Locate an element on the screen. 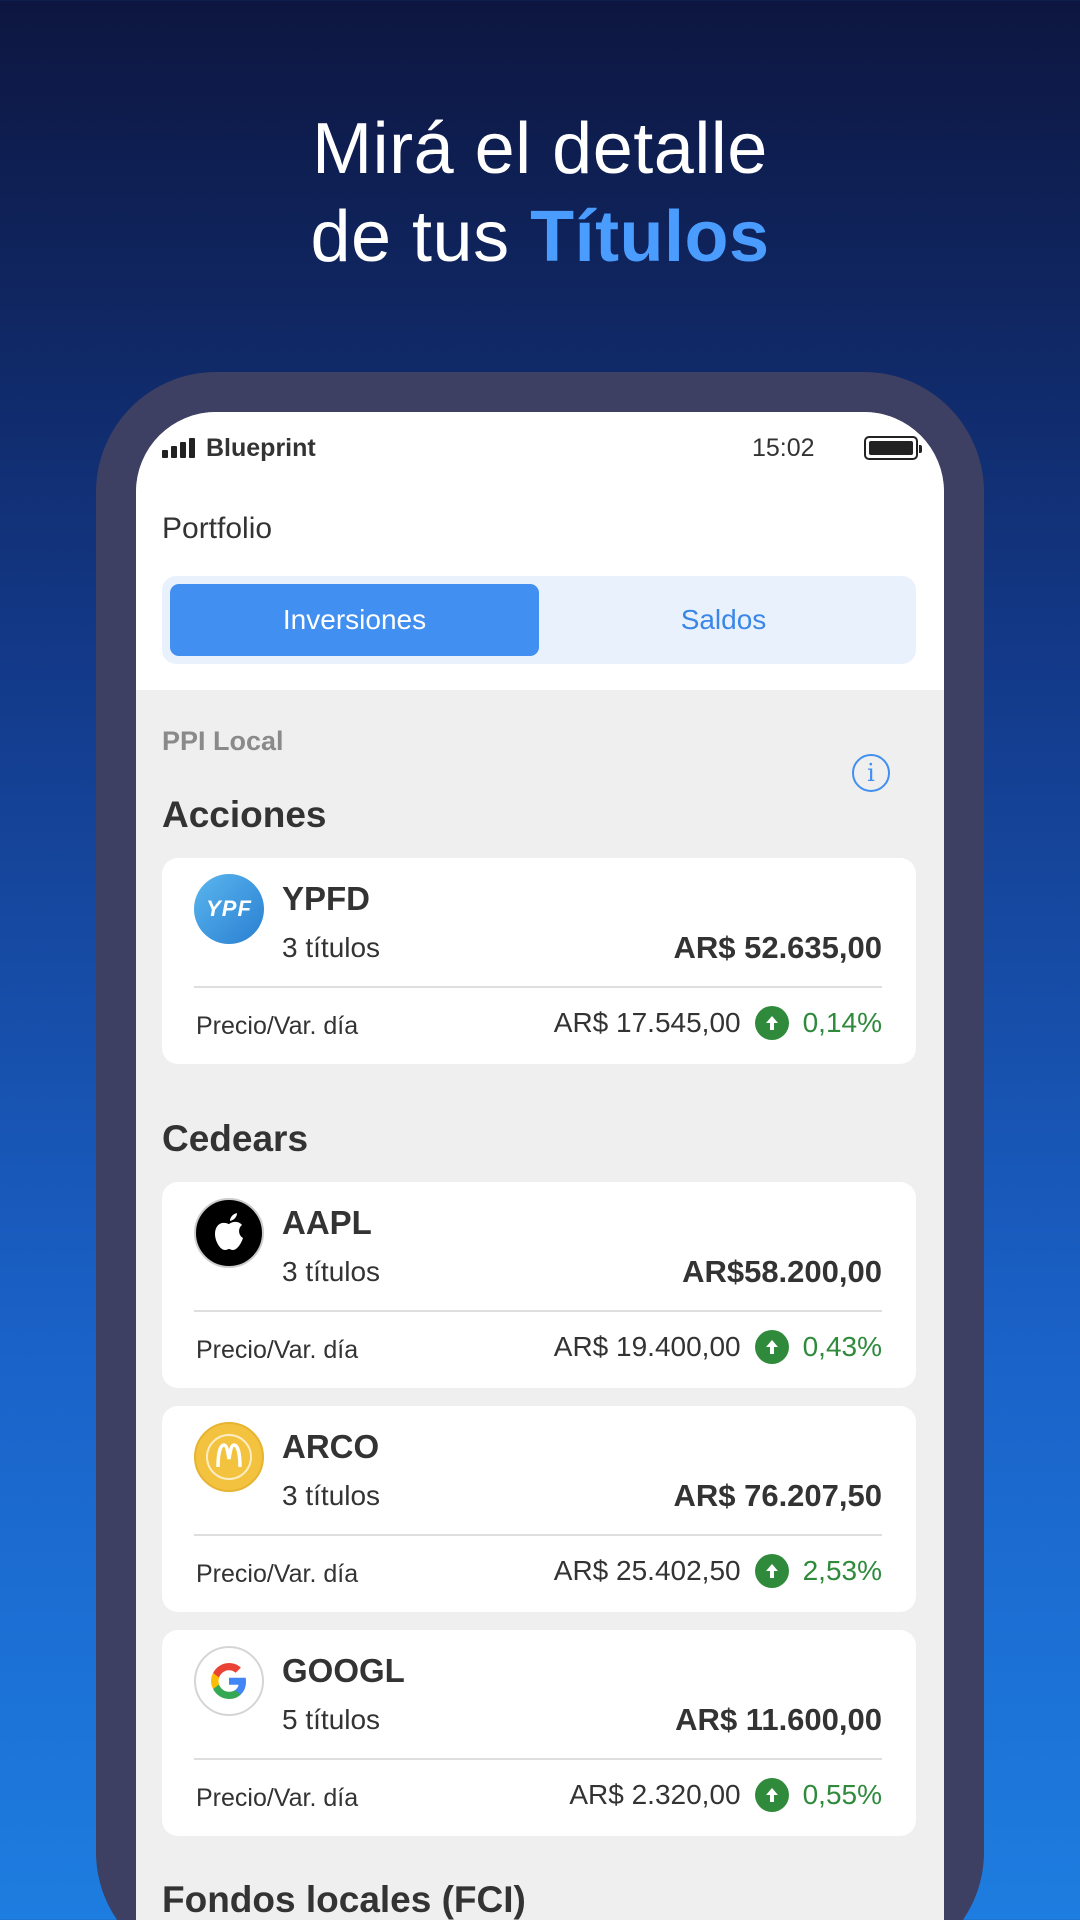  ypf-logo: YPF is located at coordinates (229, 909).